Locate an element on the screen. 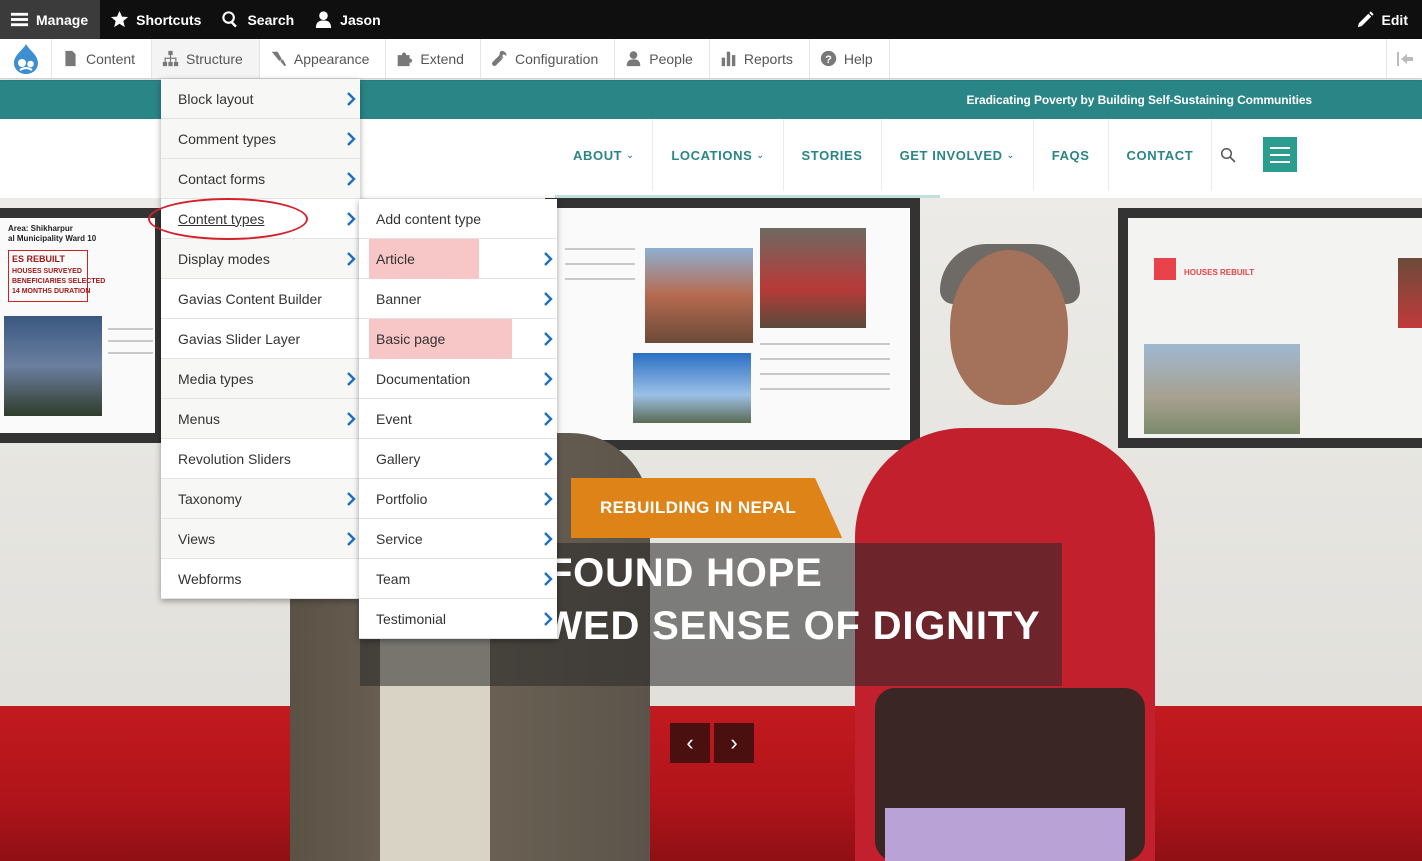 The image size is (1422, 861). manage-button: Manage is located at coordinates (50, 19).